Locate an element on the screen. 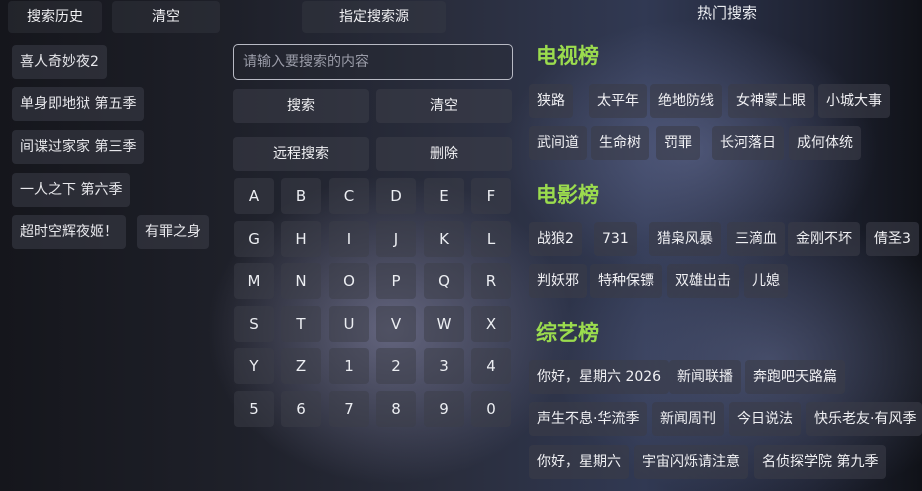 The image size is (922, 491). key: 7 is located at coordinates (349, 409).